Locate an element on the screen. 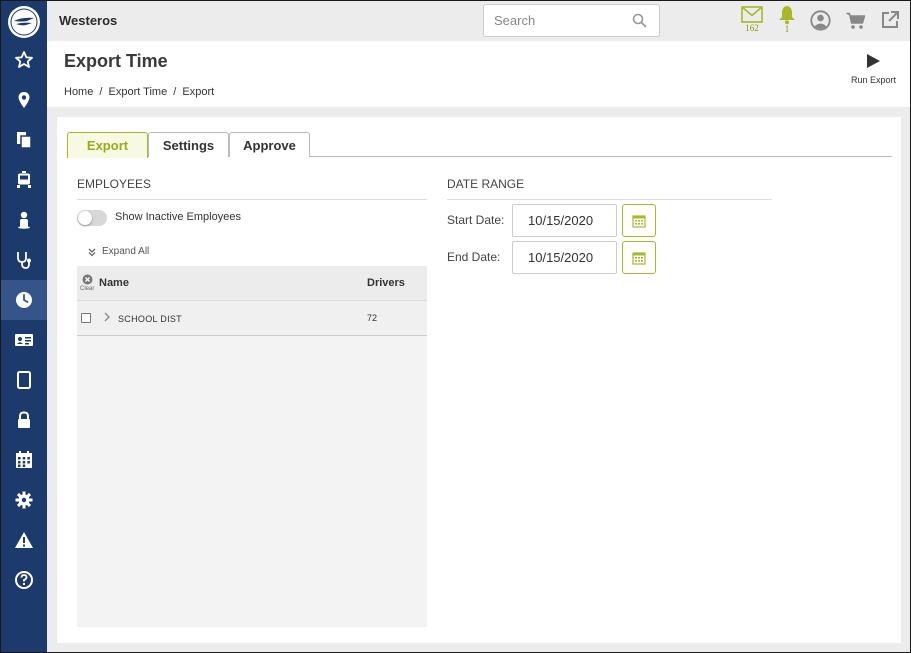 This screenshot has height=653, width=911. notifications-button: 1 is located at coordinates (787, 19).